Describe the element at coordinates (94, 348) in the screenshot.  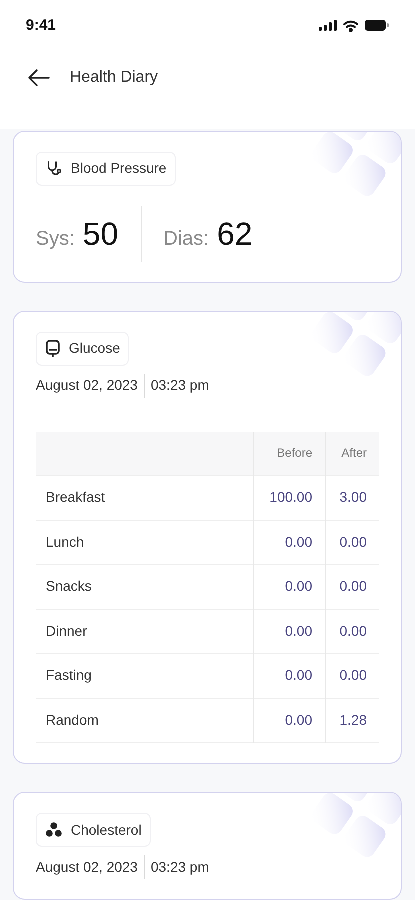
I see `category-label: Glucose` at that location.